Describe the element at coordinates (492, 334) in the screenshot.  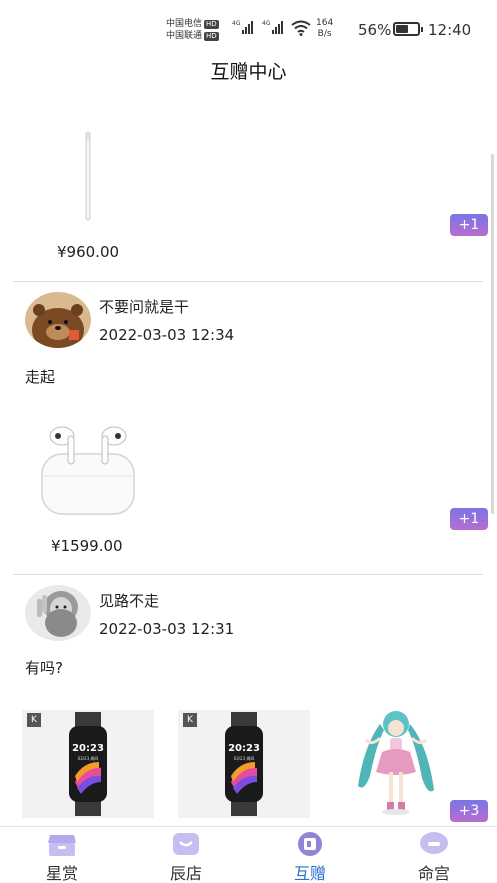
I see `scrollbar` at that location.